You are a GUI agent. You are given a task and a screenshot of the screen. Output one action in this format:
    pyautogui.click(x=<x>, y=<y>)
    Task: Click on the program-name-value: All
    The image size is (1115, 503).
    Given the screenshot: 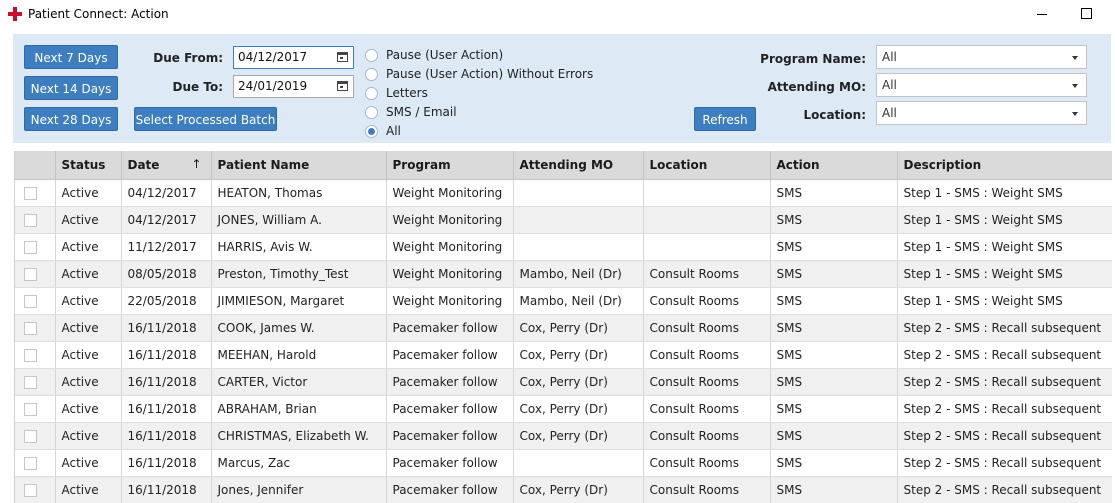 What is the action you would take?
    pyautogui.click(x=889, y=57)
    